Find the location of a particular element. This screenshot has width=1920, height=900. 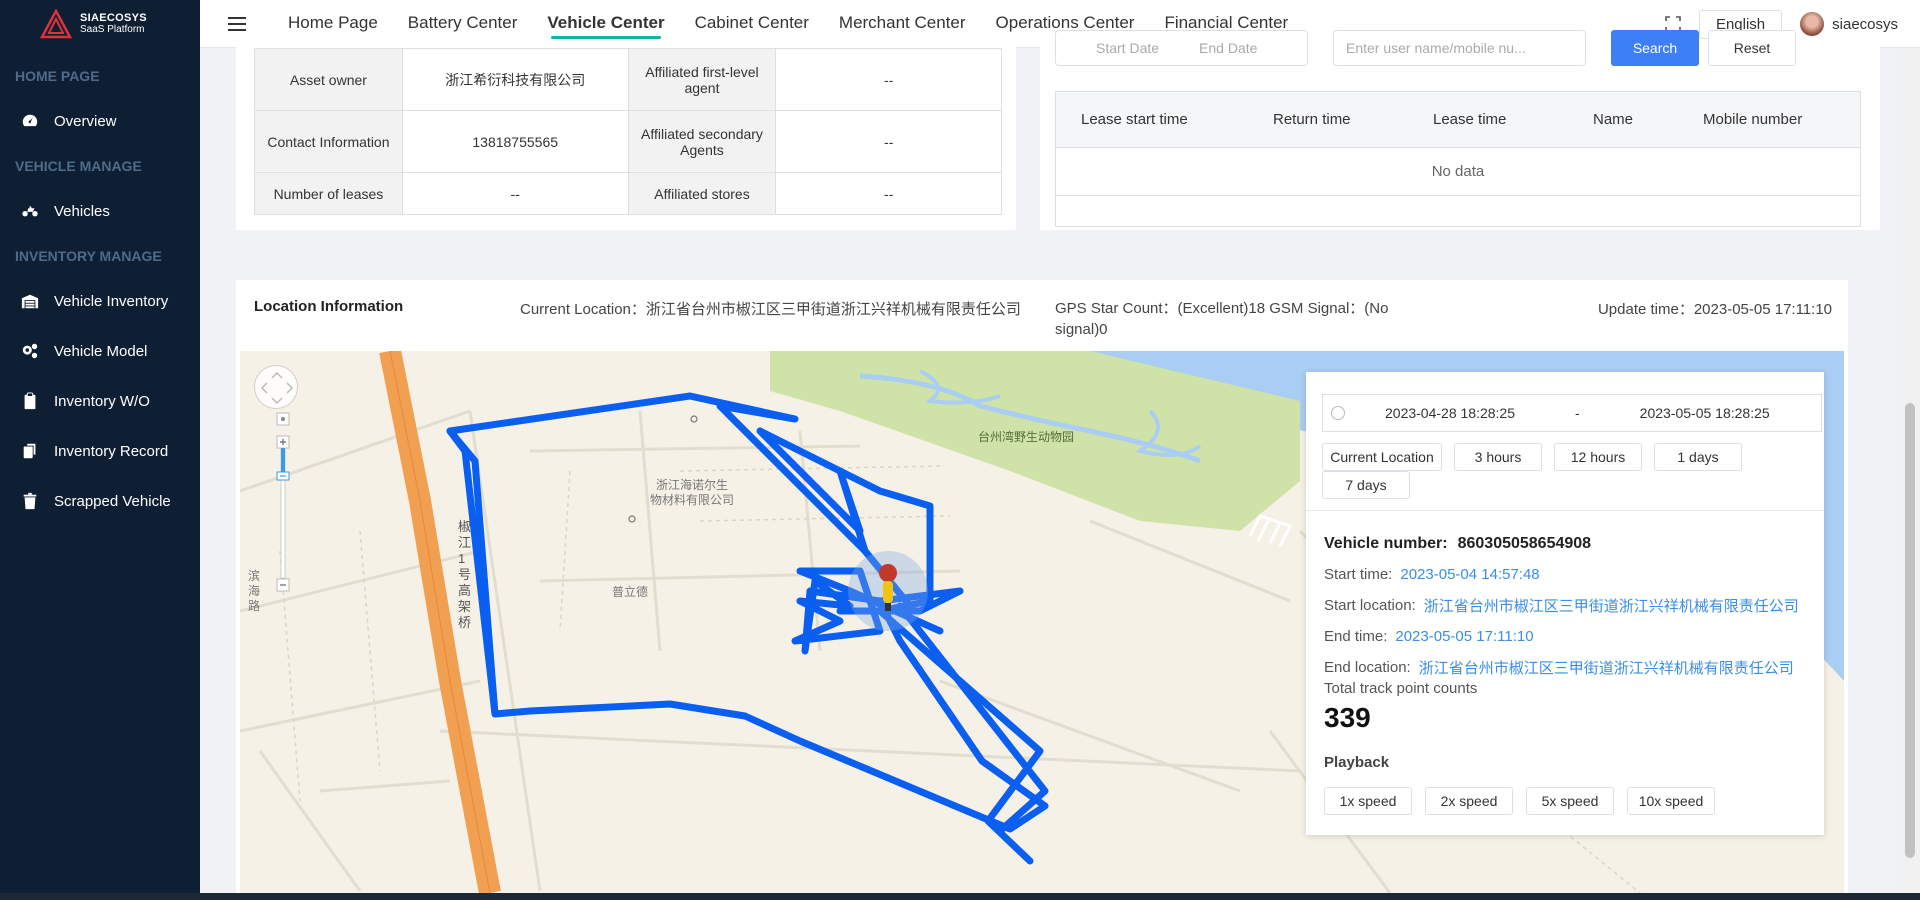

range-end: 2023-05-05 18:28:25 is located at coordinates (1704, 413).